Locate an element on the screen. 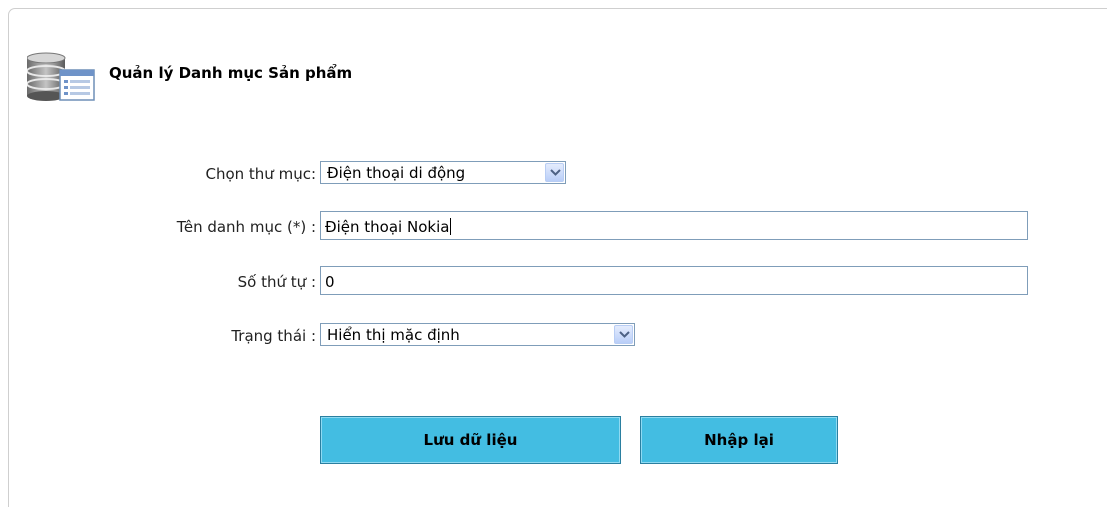  folder-row: Chọn thư mục: Điện thoại di động is located at coordinates (553, 173).